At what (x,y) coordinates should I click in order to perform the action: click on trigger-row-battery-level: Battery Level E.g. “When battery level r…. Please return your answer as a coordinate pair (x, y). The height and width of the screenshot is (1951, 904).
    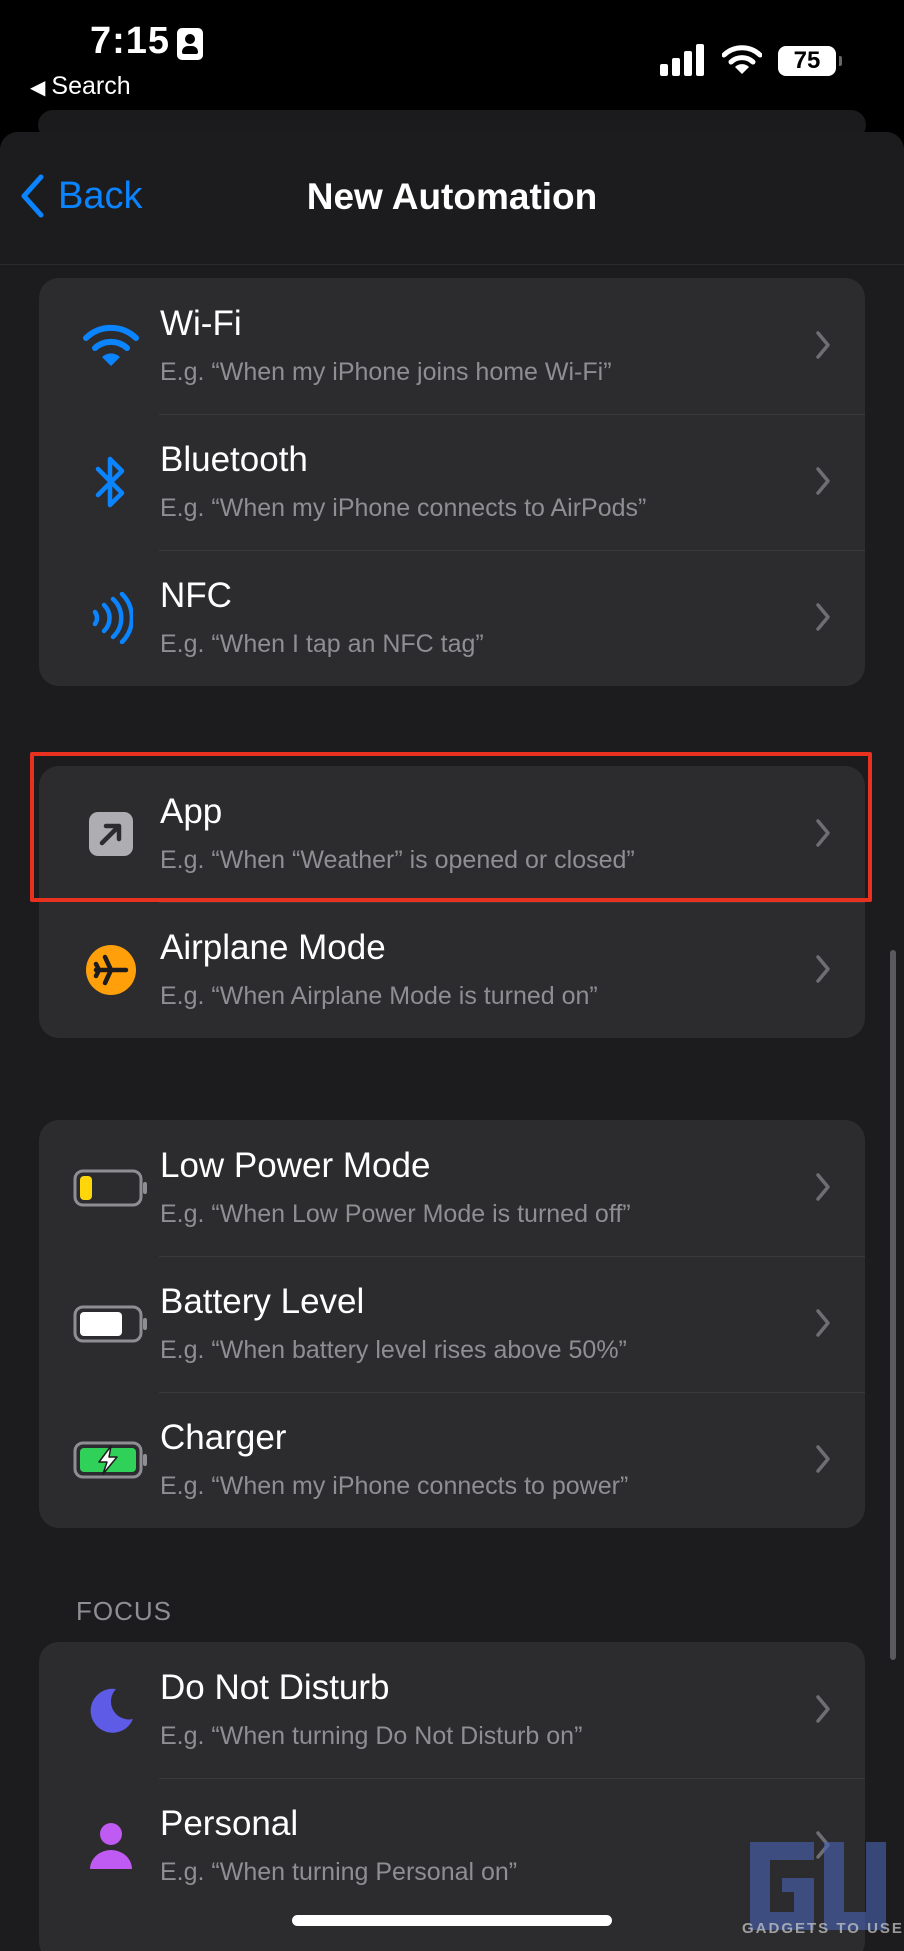
    Looking at the image, I should click on (452, 1324).